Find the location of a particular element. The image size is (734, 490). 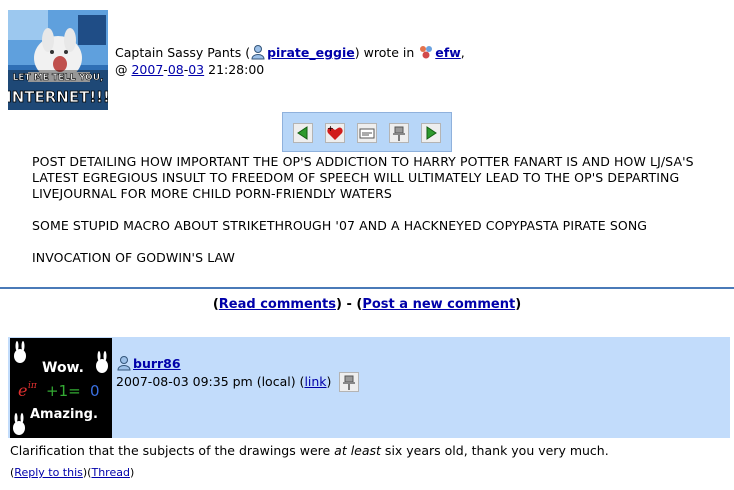

comment-actions: (Reply to this)(Thread) is located at coordinates (72, 472).